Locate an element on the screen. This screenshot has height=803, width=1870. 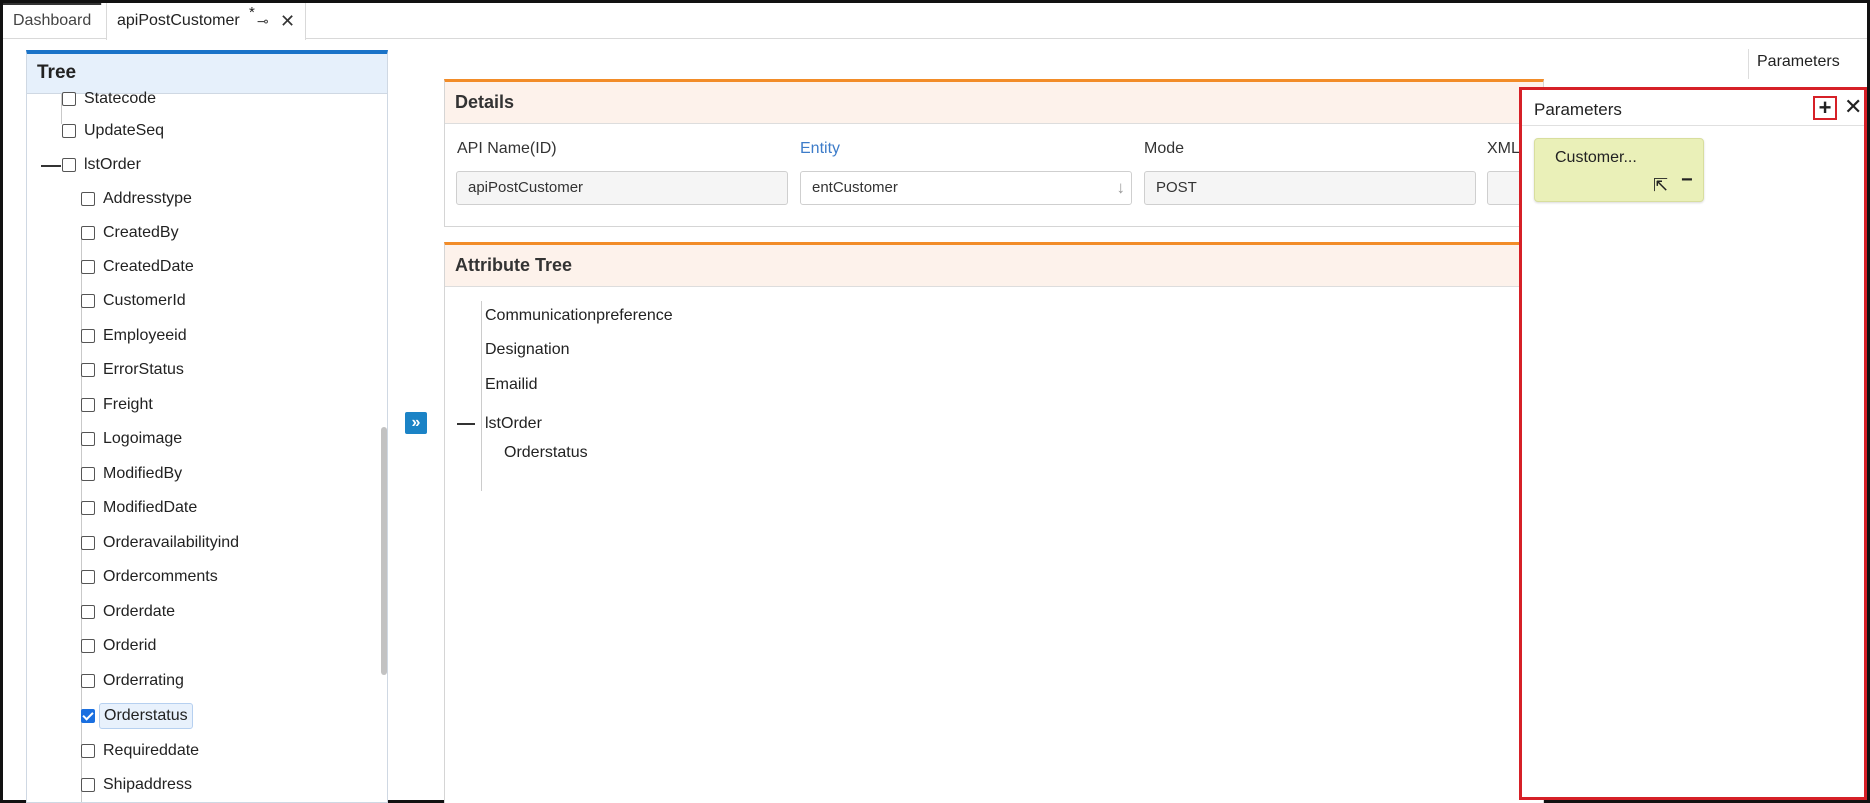
attribute-tree-item: lstOrder is located at coordinates (513, 424).